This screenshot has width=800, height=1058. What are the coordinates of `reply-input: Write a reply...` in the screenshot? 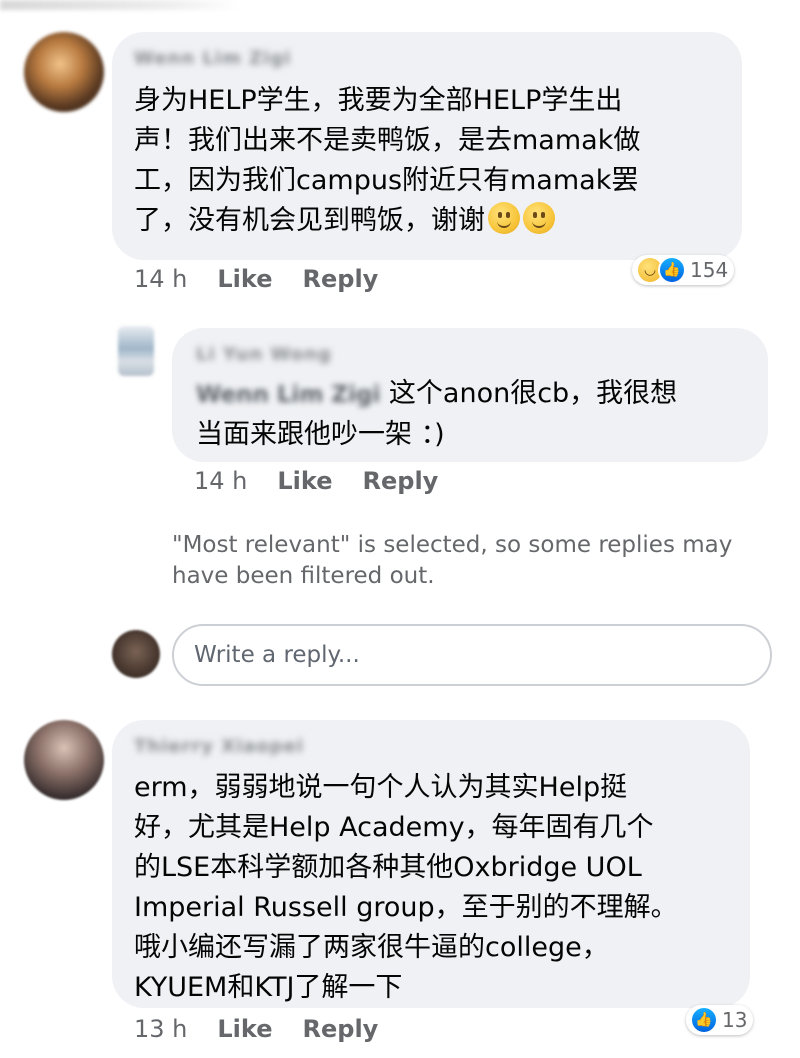 It's located at (472, 655).